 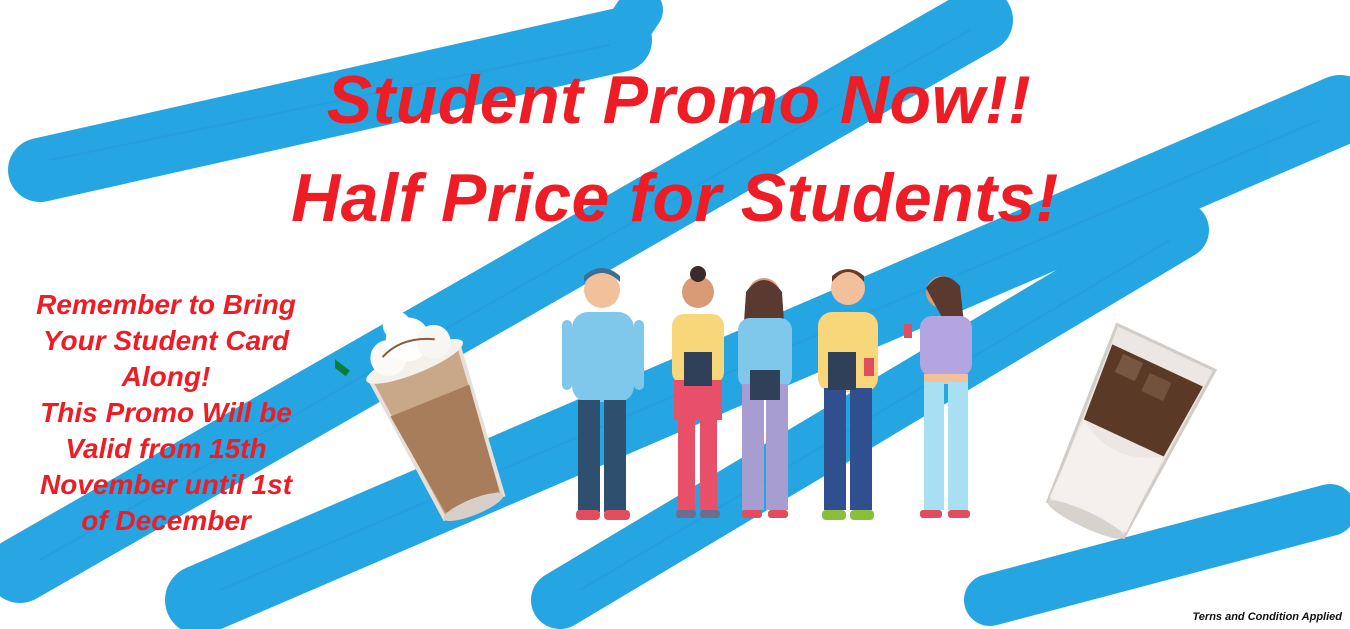 What do you see at coordinates (166, 484) in the screenshot?
I see `reminder-line: November until 1st` at bounding box center [166, 484].